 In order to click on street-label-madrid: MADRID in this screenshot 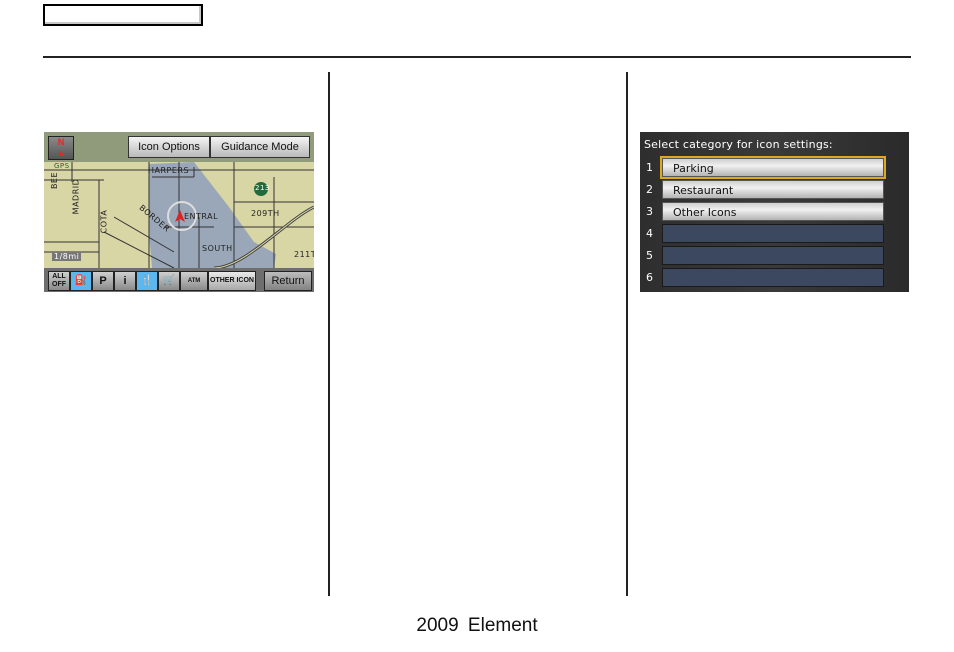, I will do `click(76, 196)`.